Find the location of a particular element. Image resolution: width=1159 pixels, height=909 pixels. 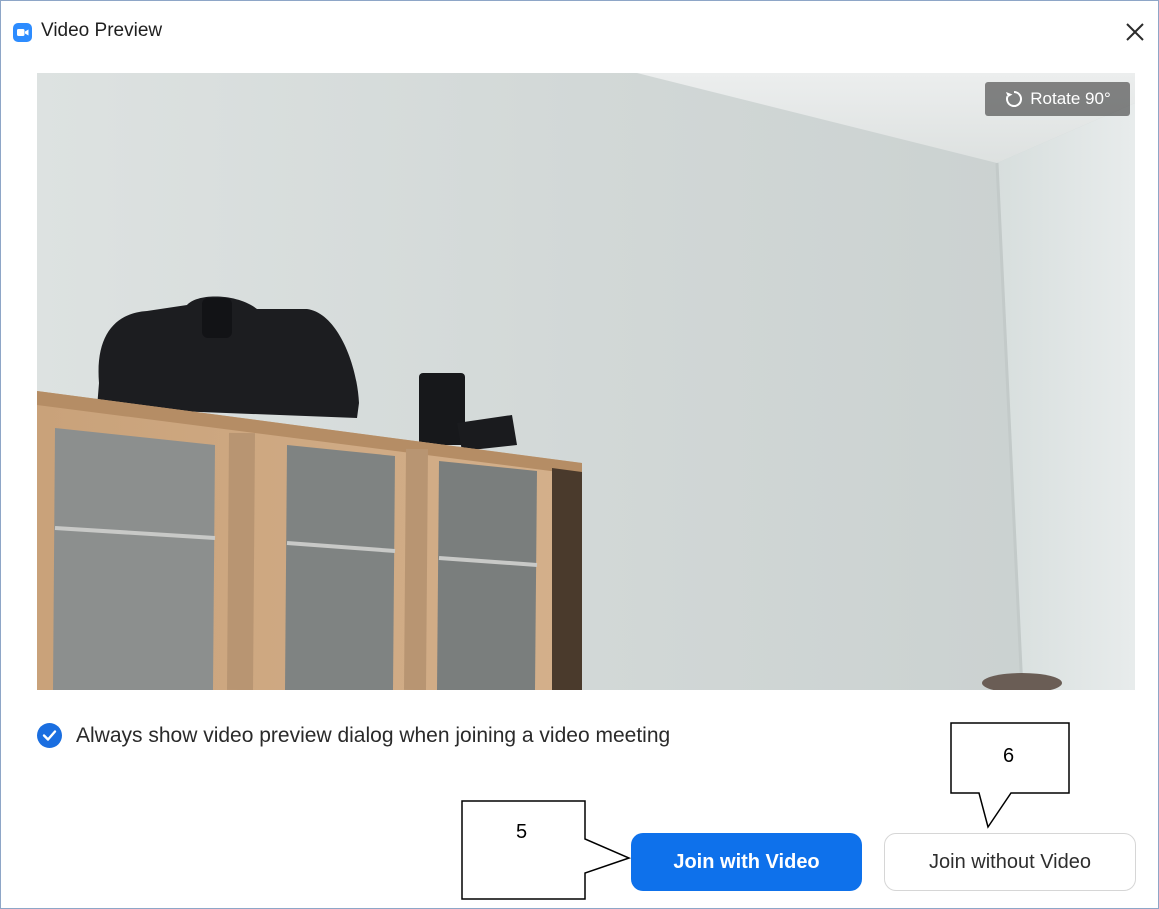

callout-5-shape is located at coordinates (546, 850).